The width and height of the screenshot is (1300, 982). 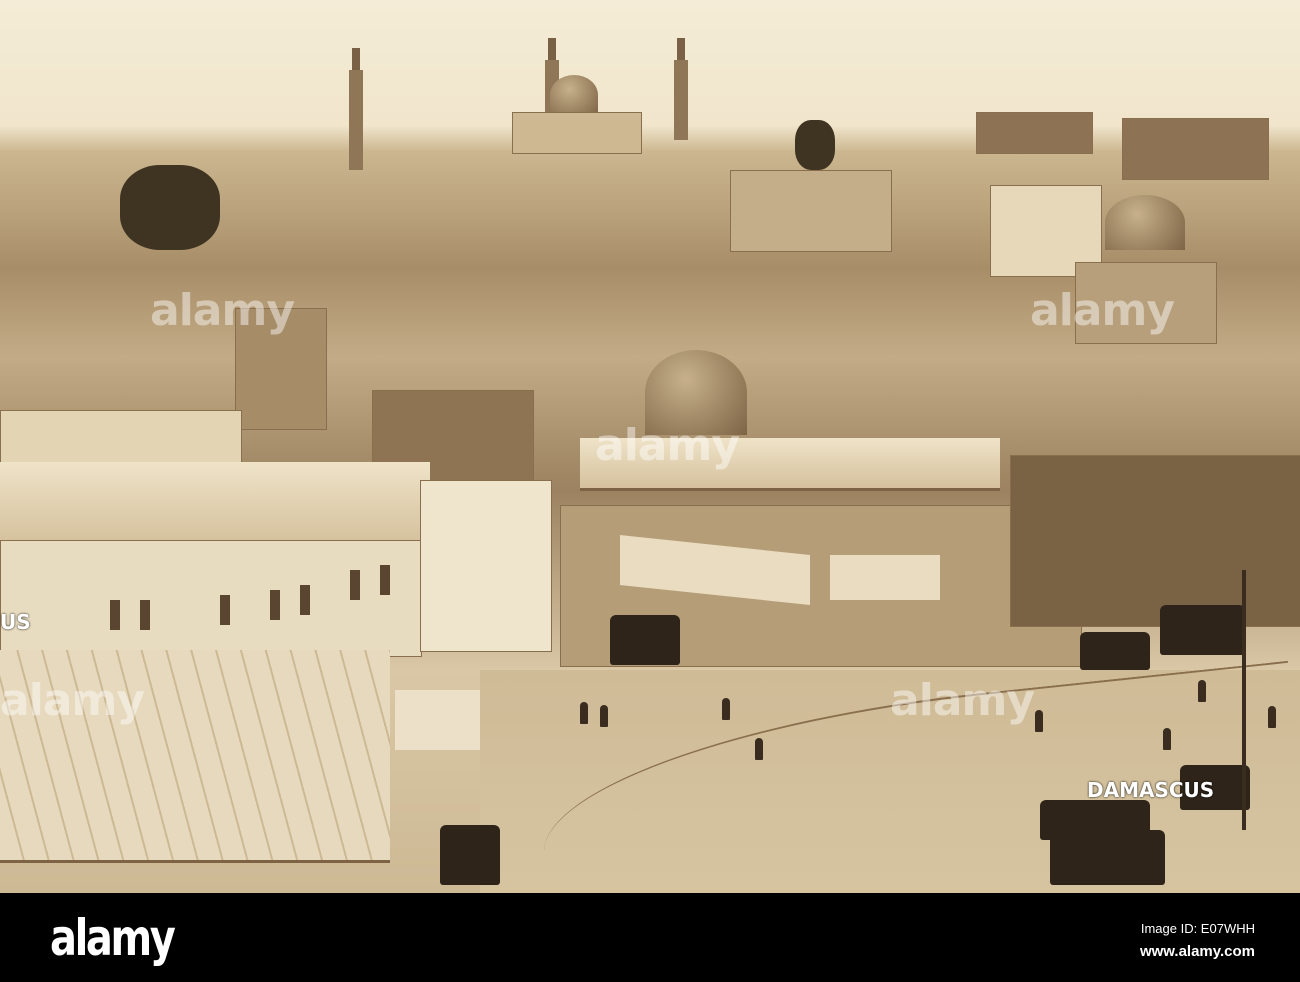 I want to click on lamp-post, so click(x=1244, y=700).